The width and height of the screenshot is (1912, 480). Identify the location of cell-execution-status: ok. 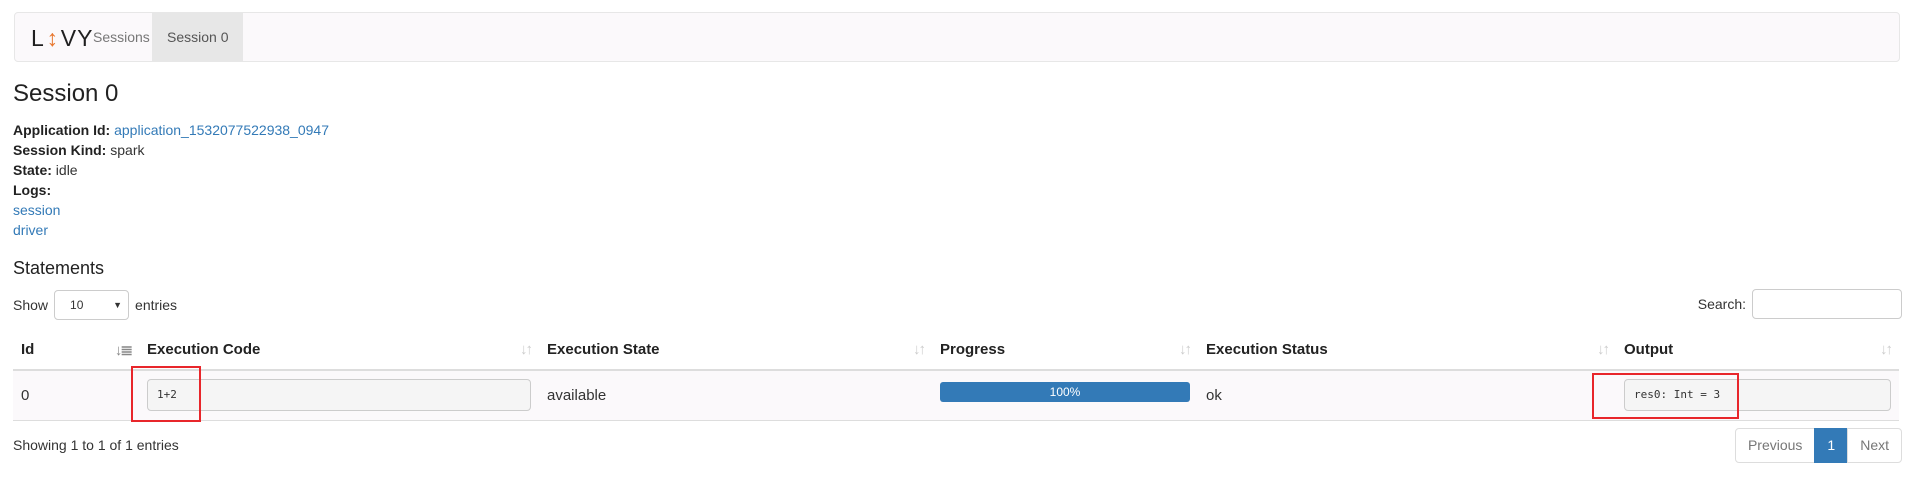
(1407, 395).